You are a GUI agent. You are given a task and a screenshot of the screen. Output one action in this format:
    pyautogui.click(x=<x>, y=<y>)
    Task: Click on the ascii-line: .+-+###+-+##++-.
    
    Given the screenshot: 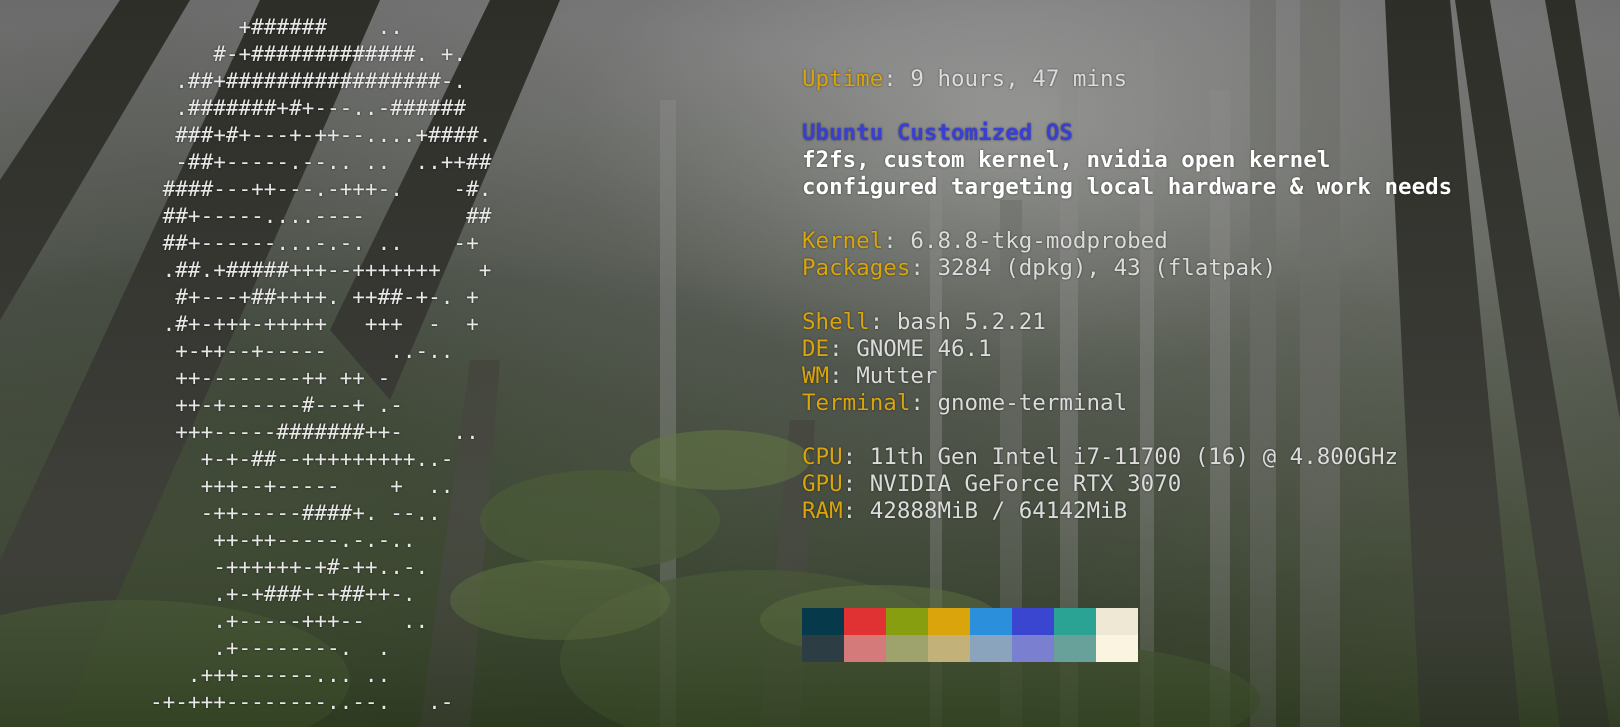 What is the action you would take?
    pyautogui.click(x=283, y=594)
    